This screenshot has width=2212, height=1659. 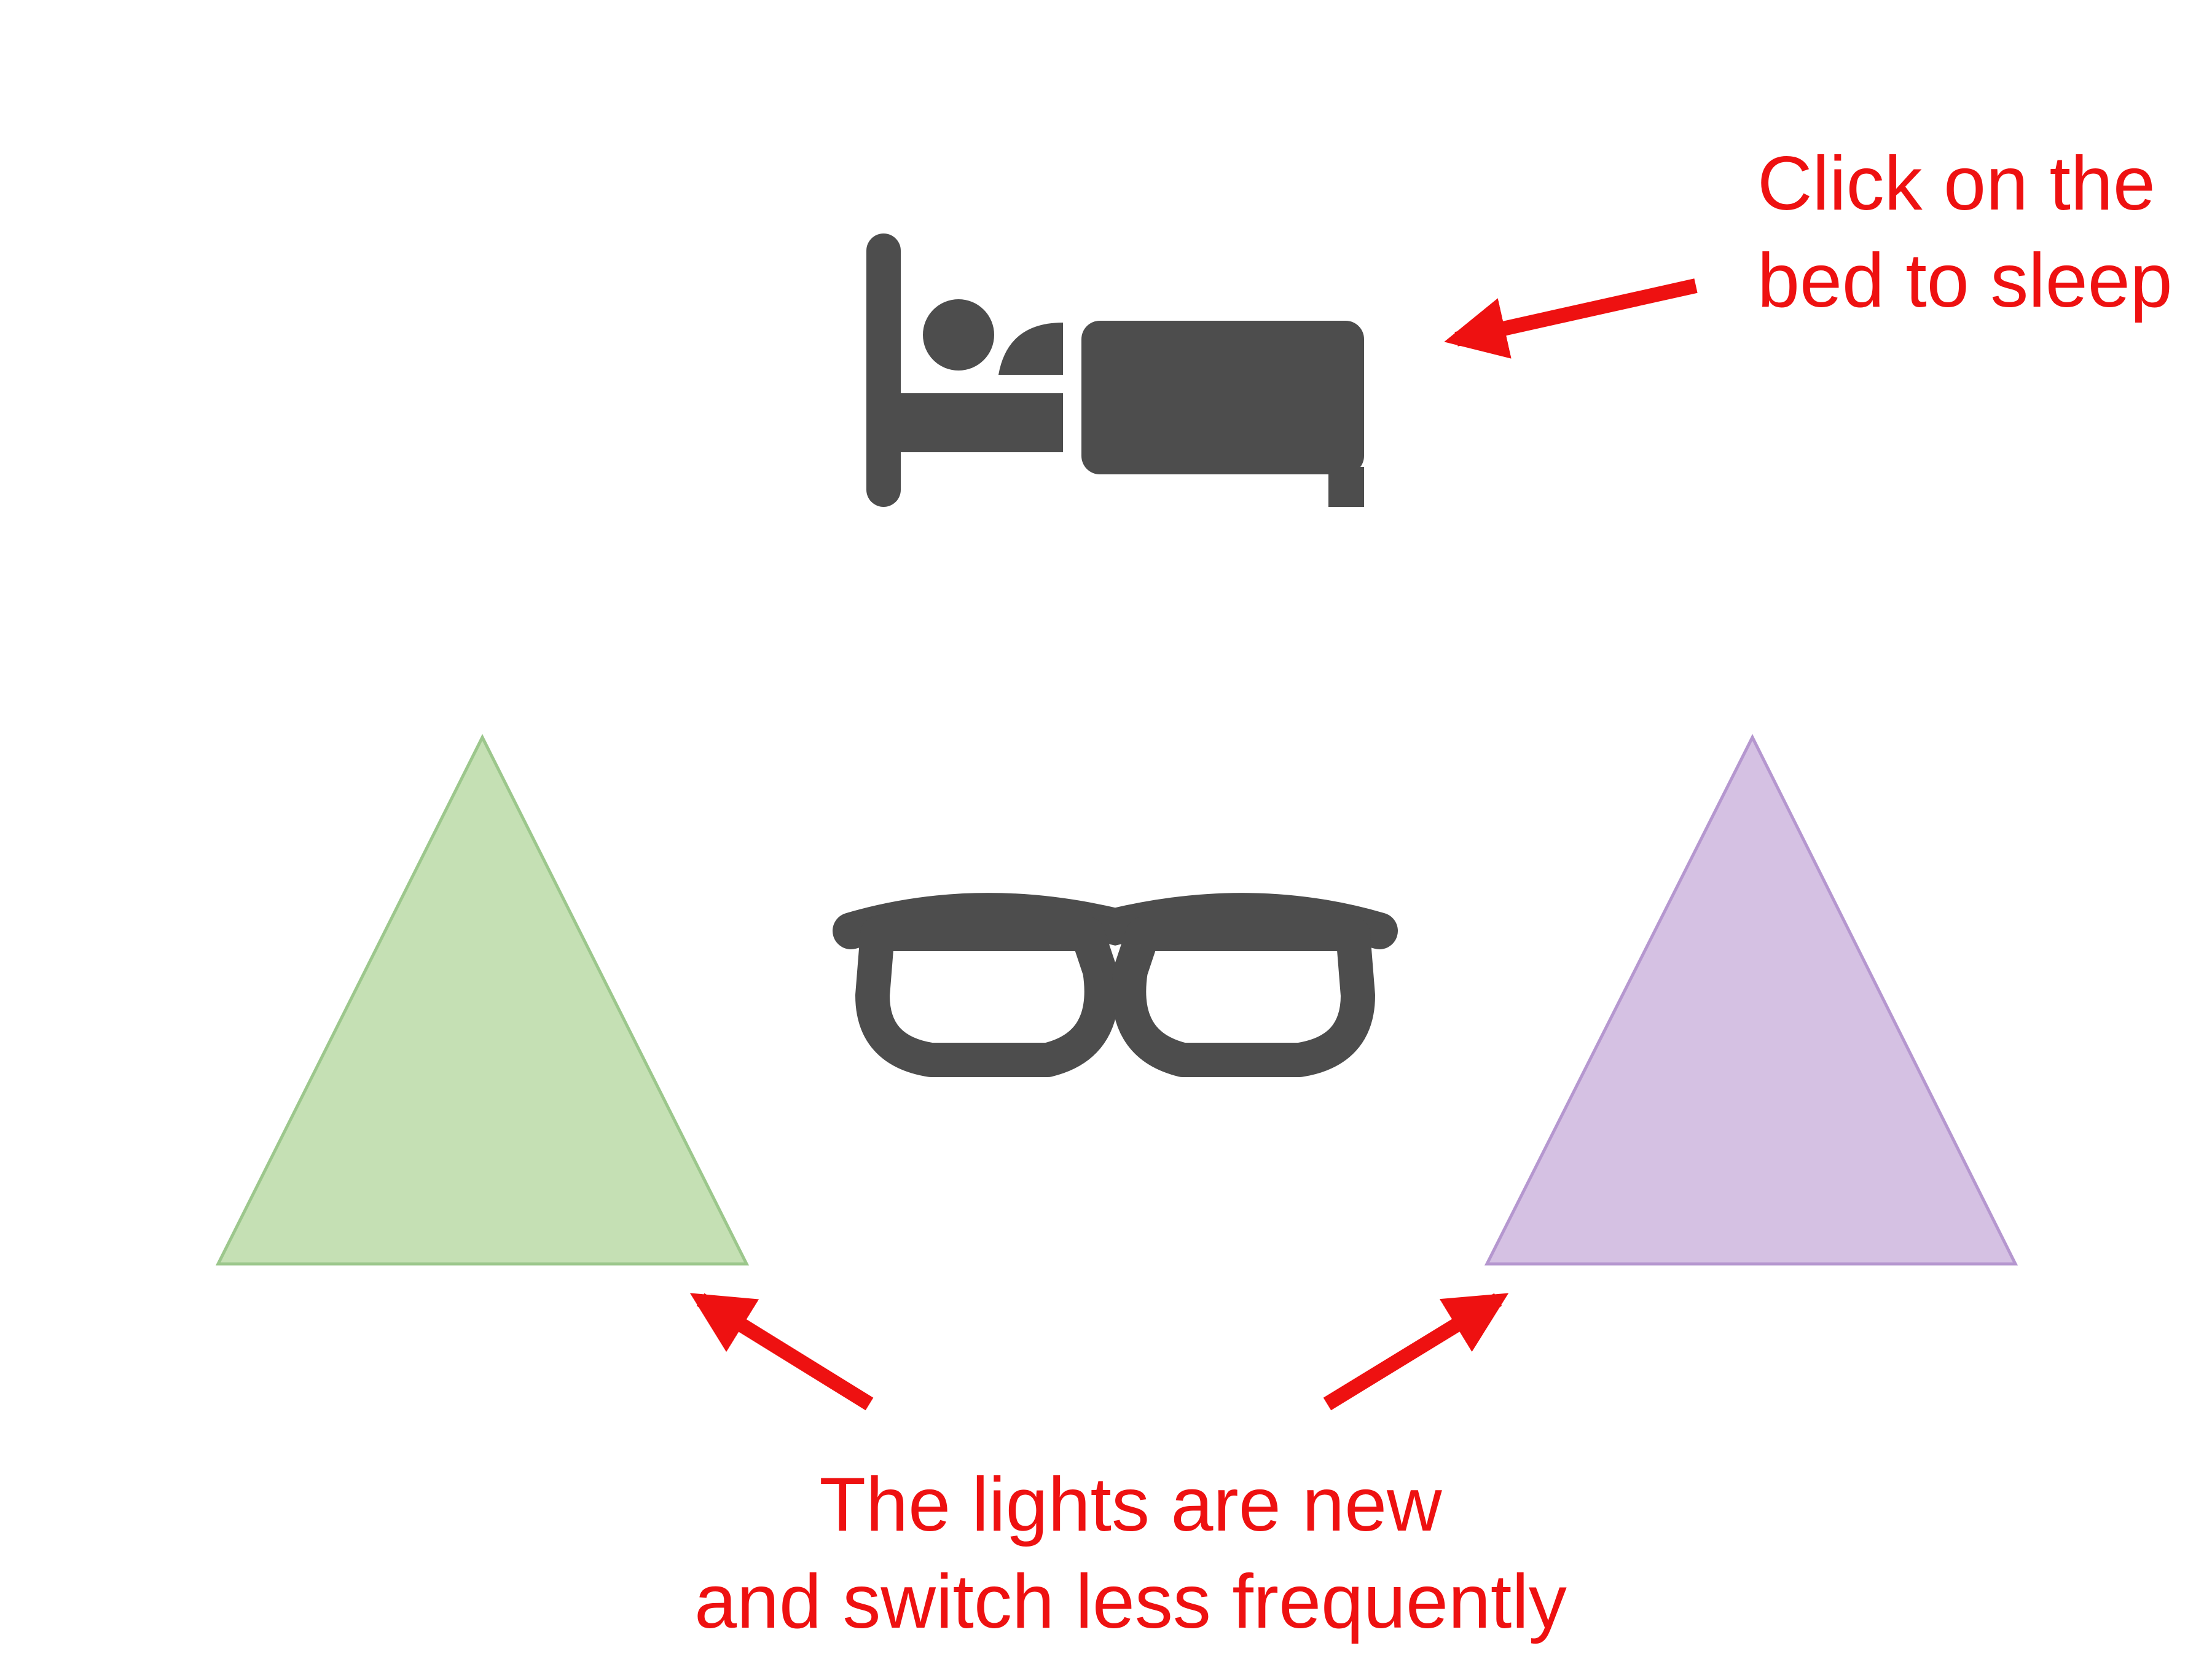 I want to click on bed-base, so click(x=964, y=422).